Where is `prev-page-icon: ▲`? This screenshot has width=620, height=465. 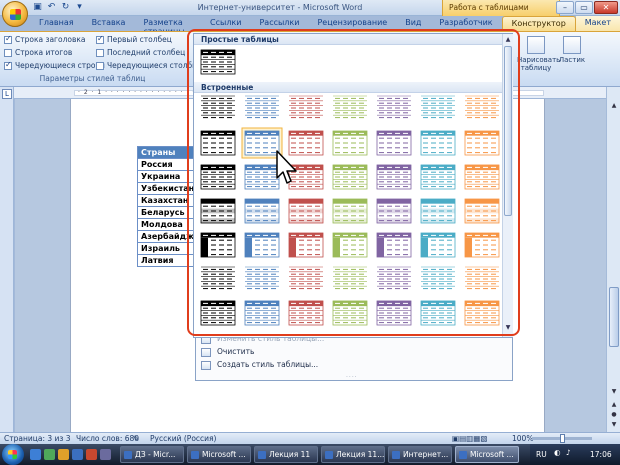
prev-page-icon: ▲ is located at coordinates (614, 405).